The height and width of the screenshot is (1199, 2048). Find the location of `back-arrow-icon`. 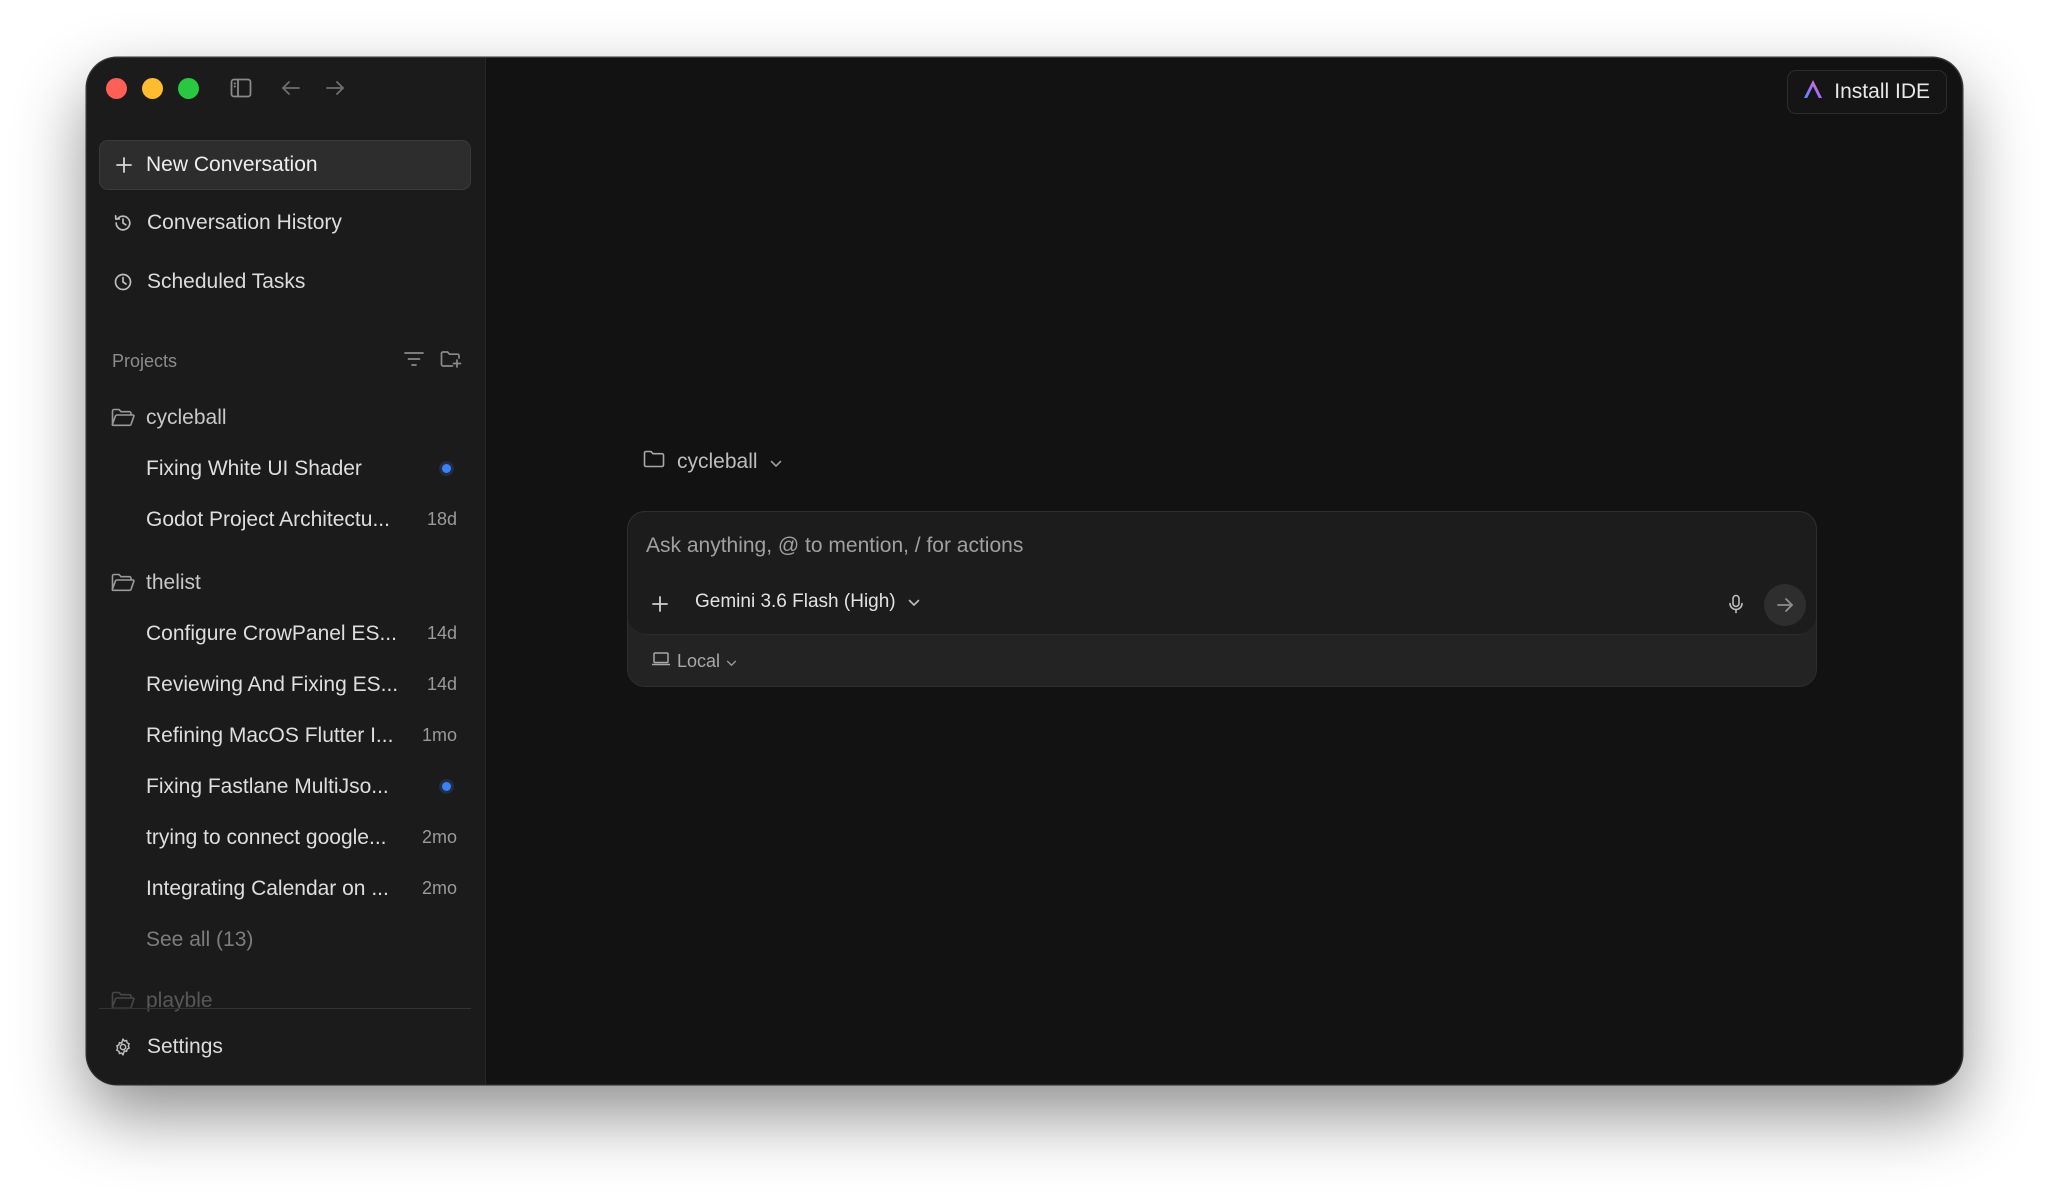

back-arrow-icon is located at coordinates (291, 88).